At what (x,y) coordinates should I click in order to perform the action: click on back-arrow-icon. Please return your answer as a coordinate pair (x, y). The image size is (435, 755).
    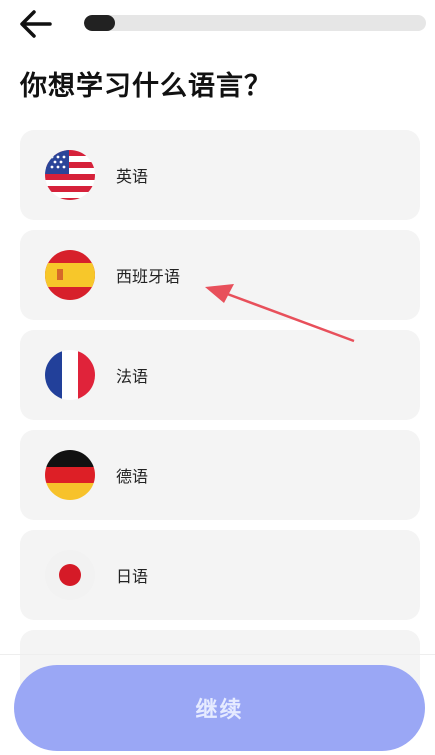
    Looking at the image, I should click on (38, 24).